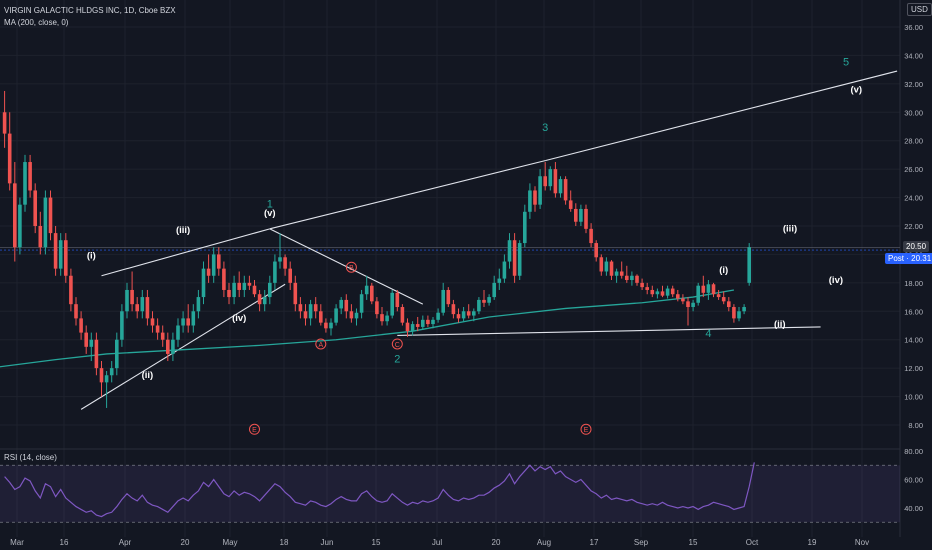 Image resolution: width=932 pixels, height=550 pixels. What do you see at coordinates (913, 340) in the screenshot?
I see `price-tick-label: 14.00` at bounding box center [913, 340].